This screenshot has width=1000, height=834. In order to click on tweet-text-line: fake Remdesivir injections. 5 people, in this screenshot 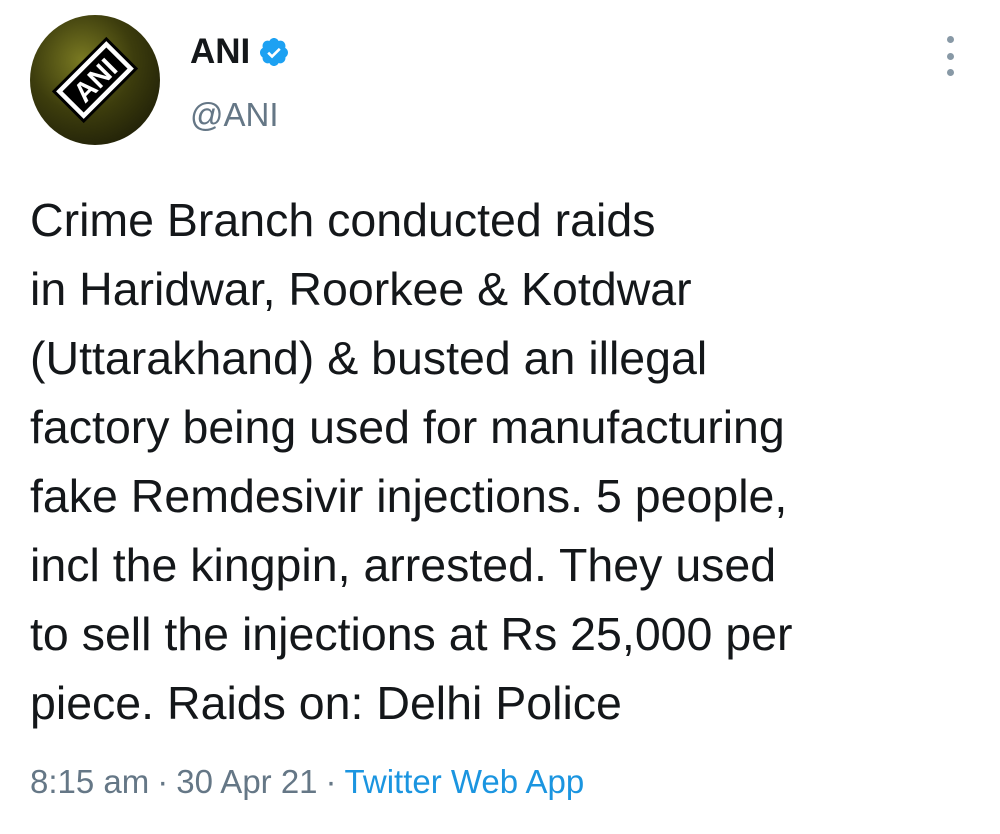, I will do `click(409, 496)`.